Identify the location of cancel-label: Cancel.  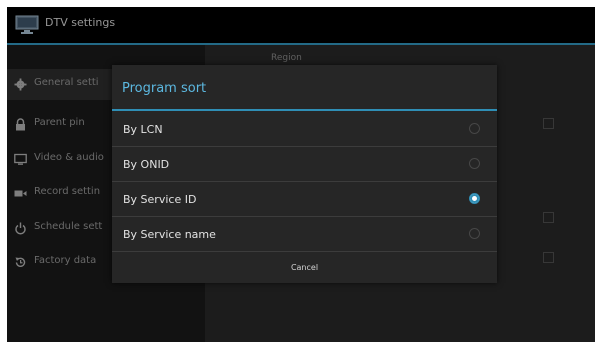
(304, 267).